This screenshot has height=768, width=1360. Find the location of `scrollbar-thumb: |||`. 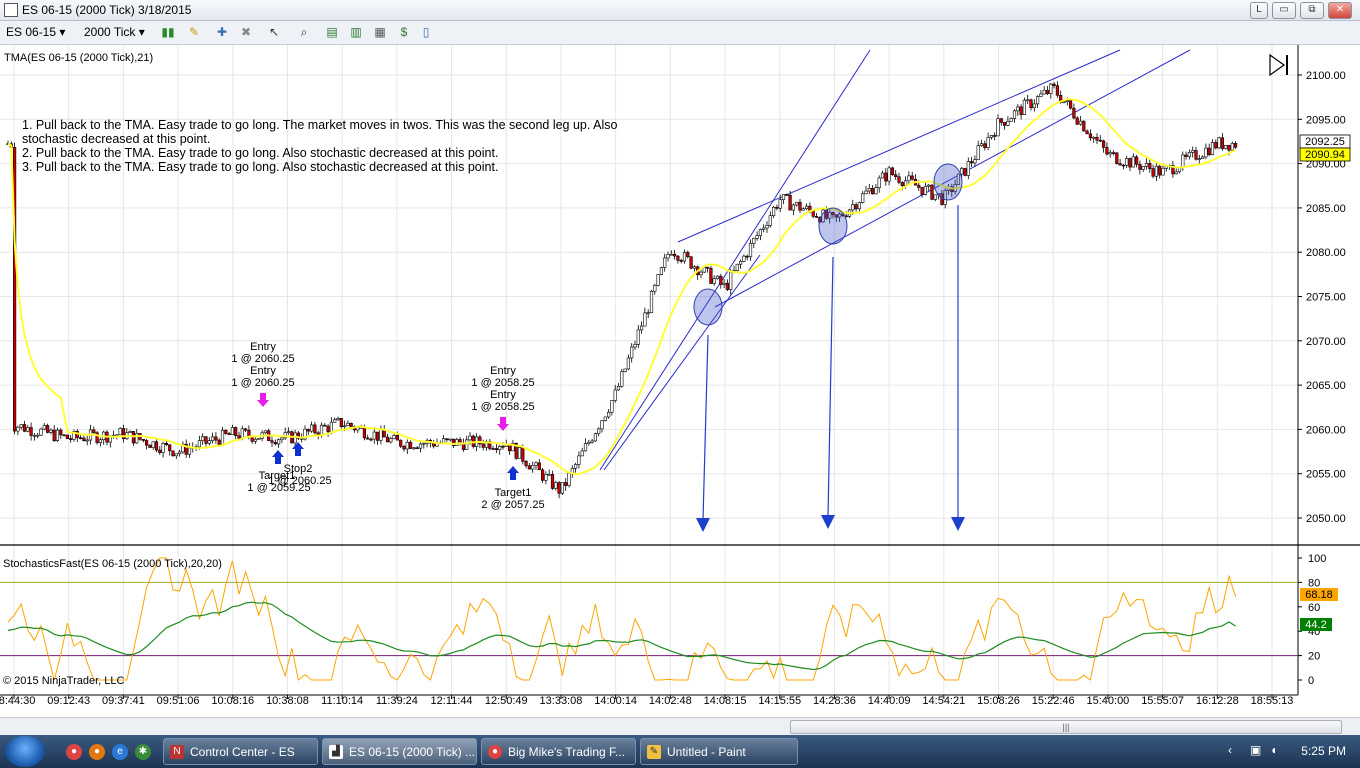

scrollbar-thumb: ||| is located at coordinates (1066, 727).